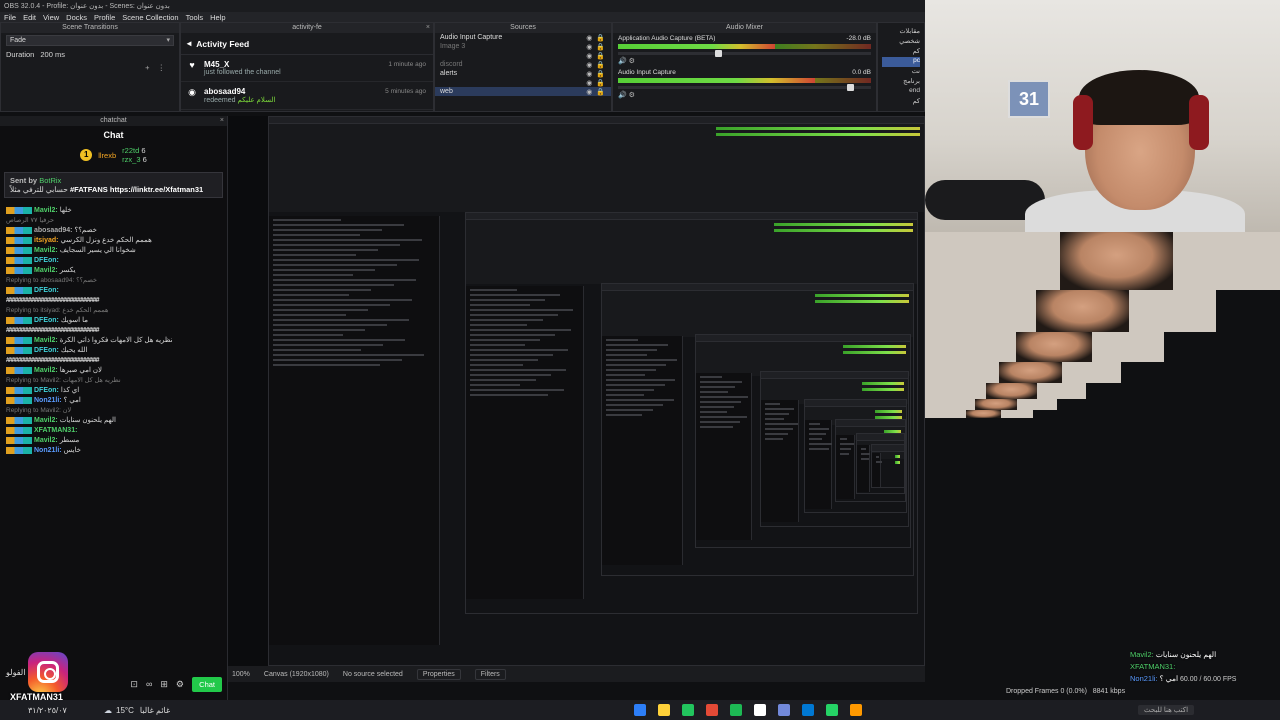 Image resolution: width=1280 pixels, height=720 pixels. Describe the element at coordinates (164, 684) in the screenshot. I see `grid-icon: ⊞` at that location.